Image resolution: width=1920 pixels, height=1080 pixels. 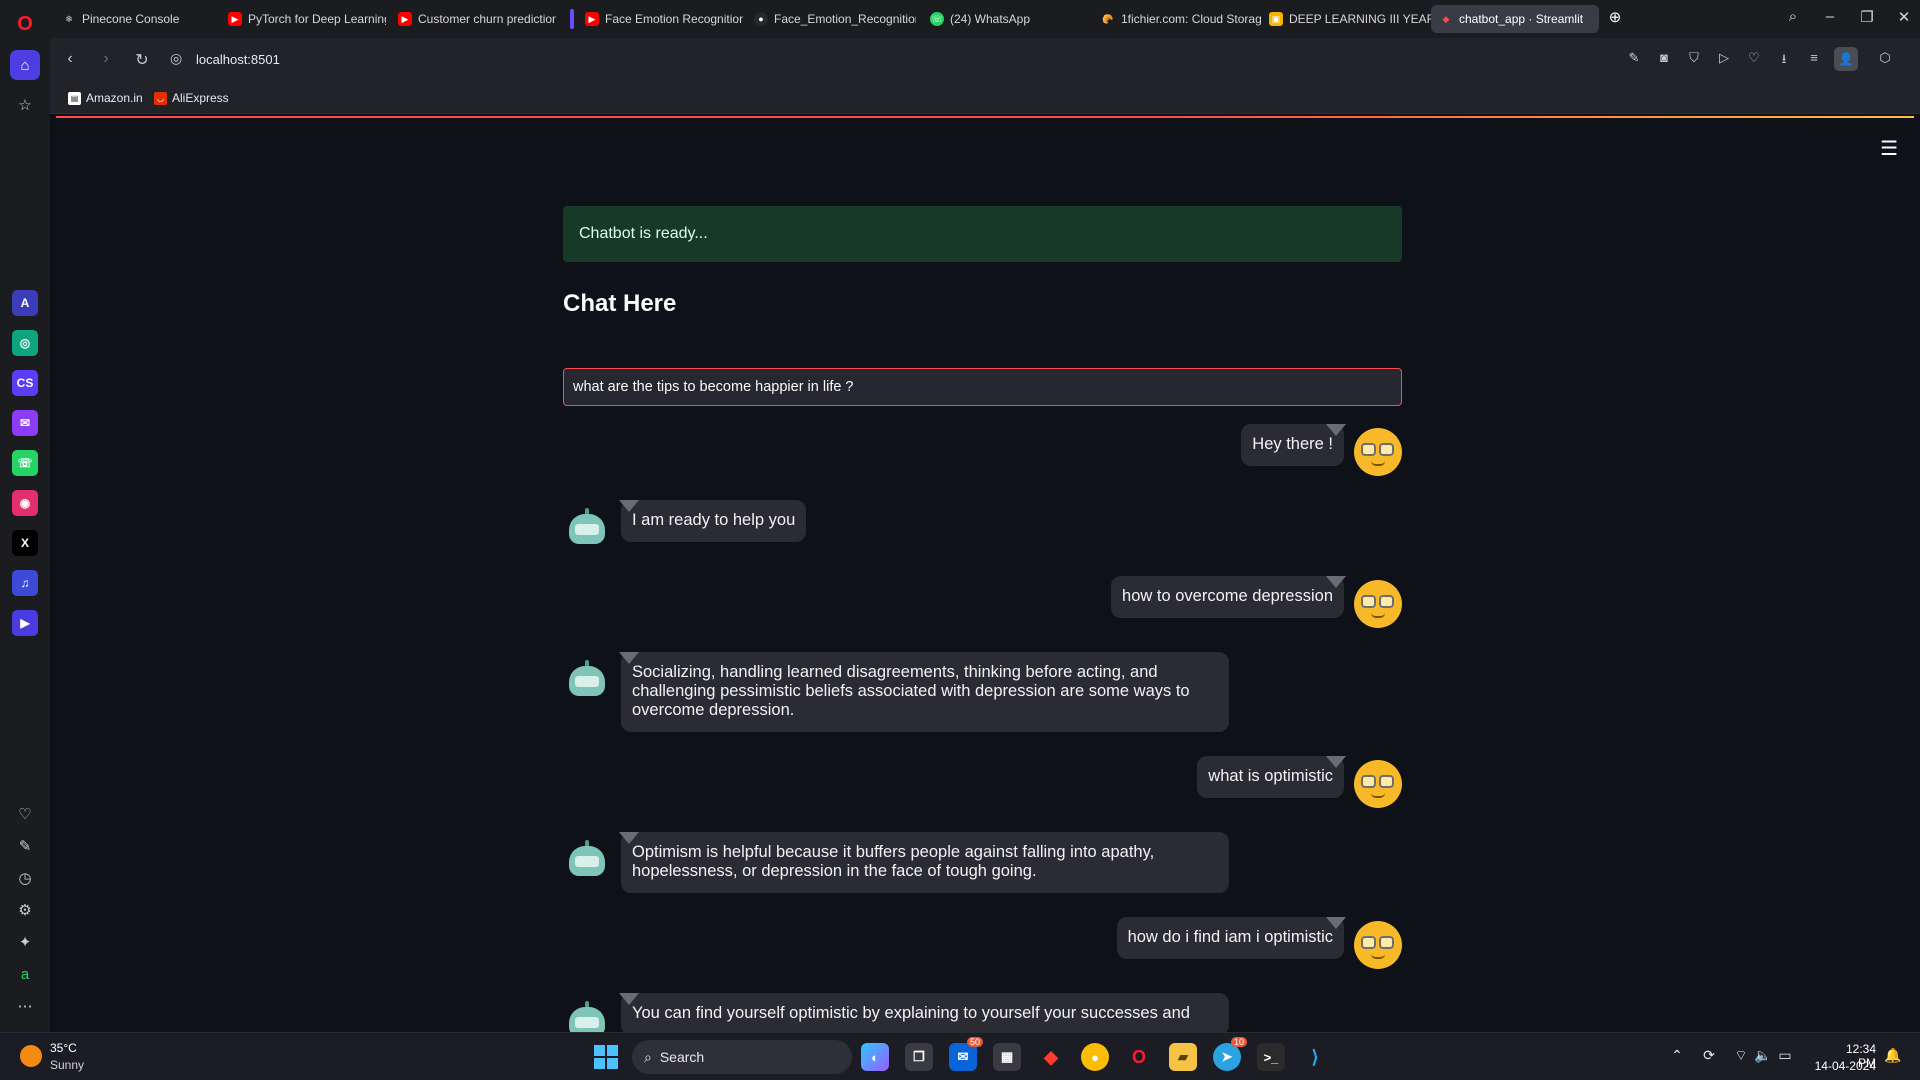 What do you see at coordinates (1709, 1055) in the screenshot?
I see `sync-icon: ⟳` at bounding box center [1709, 1055].